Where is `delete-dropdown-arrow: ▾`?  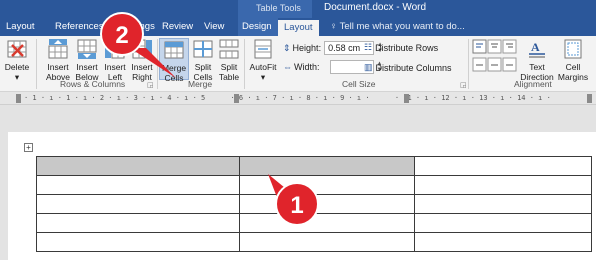 delete-dropdown-arrow: ▾ is located at coordinates (17, 77).